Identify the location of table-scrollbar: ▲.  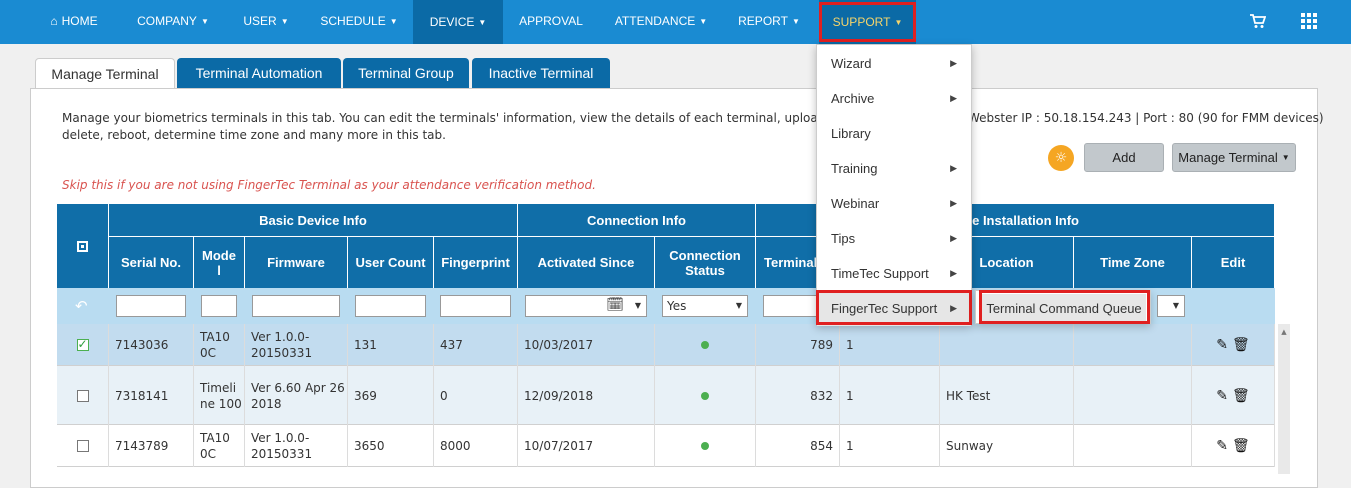
(1284, 399).